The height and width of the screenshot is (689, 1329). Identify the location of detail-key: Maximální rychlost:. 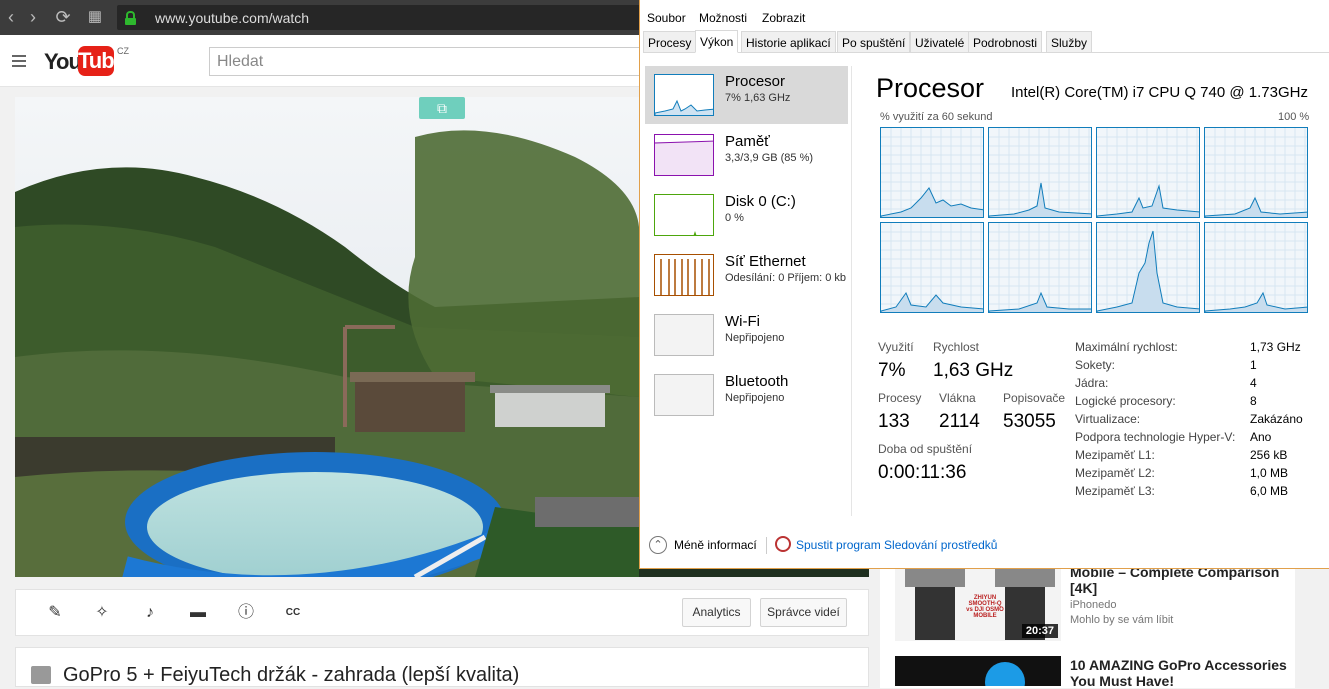
(1126, 347).